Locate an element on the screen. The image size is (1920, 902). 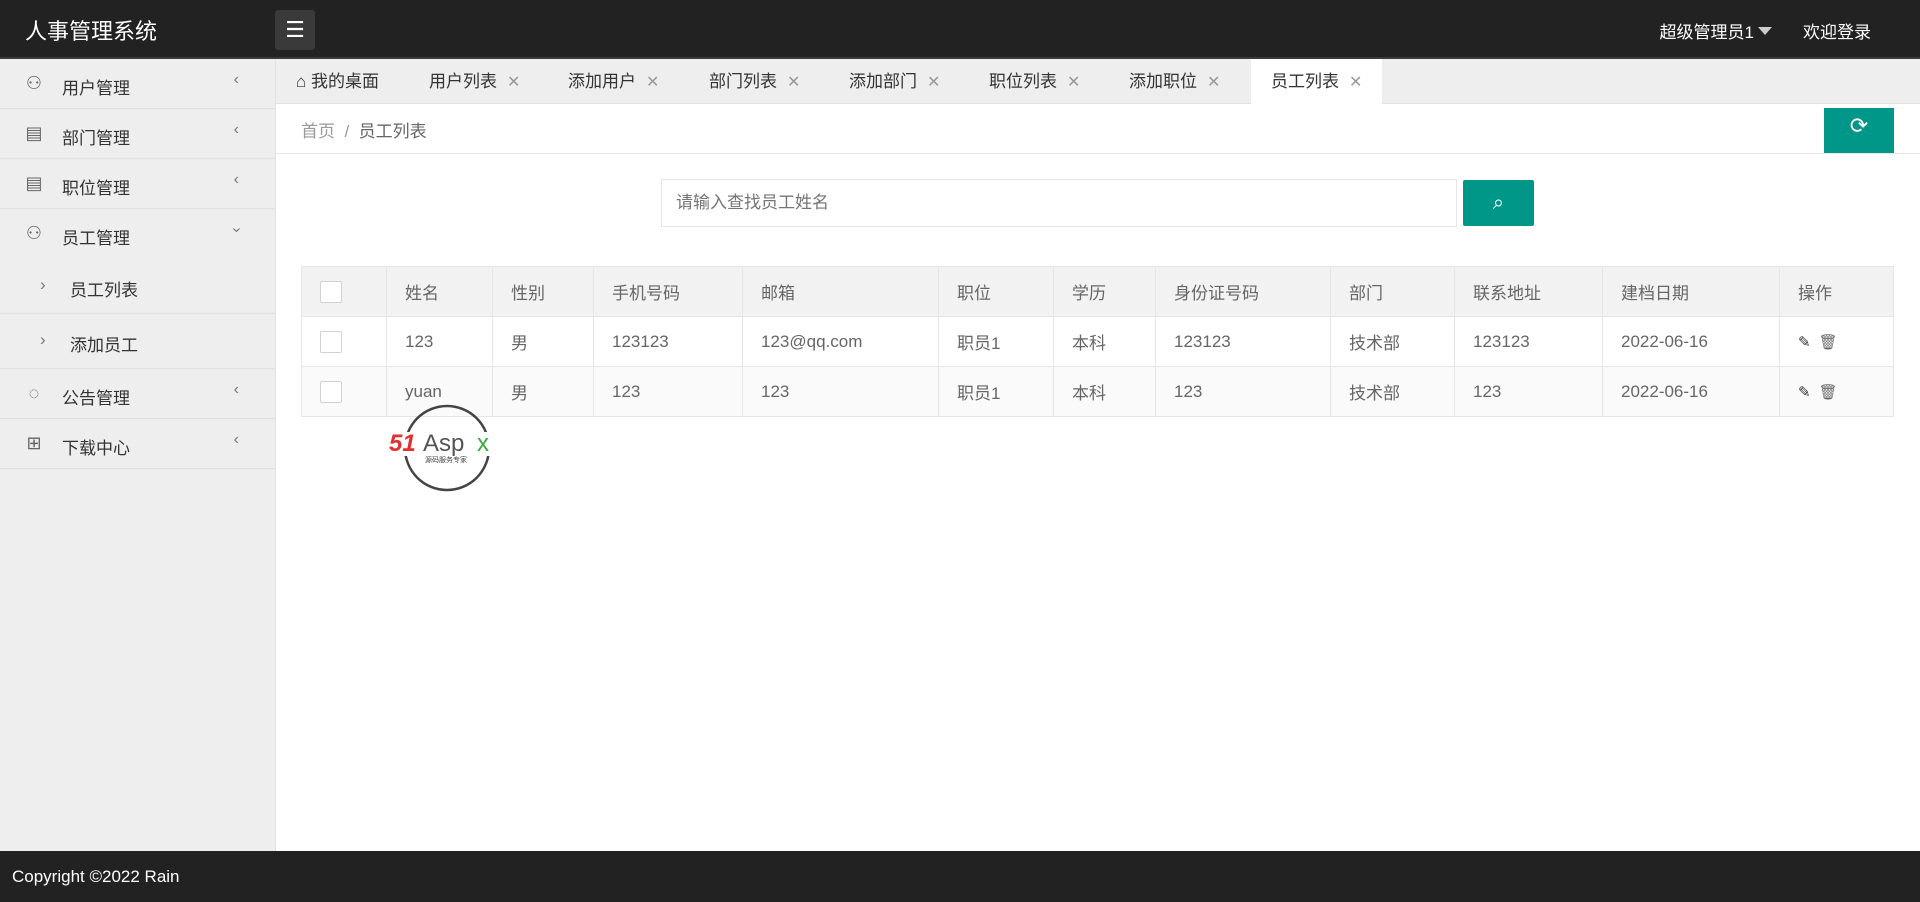
sidebar-item-downloads: ⊞ 下载中心 ‹ is located at coordinates (137, 444).